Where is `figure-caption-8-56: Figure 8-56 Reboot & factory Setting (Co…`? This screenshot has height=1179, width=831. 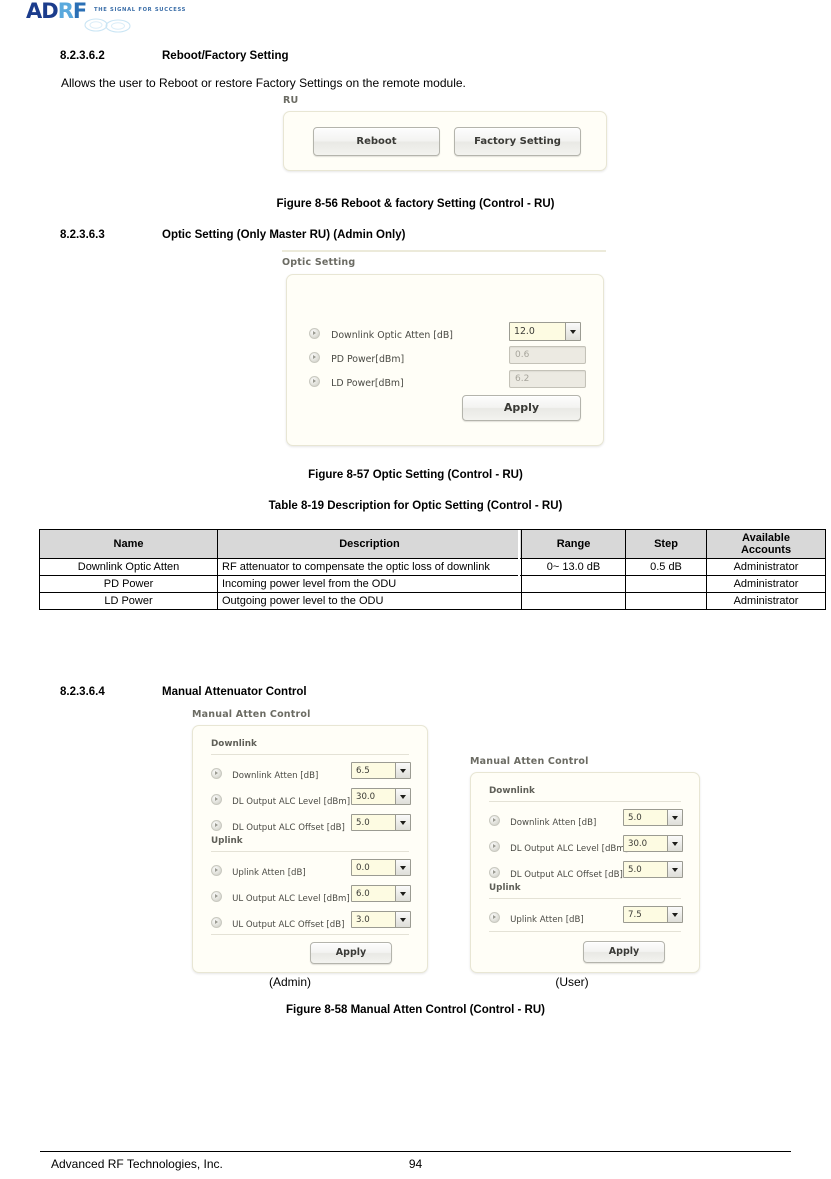 figure-caption-8-56: Figure 8-56 Reboot & factory Setting (Co… is located at coordinates (415, 204).